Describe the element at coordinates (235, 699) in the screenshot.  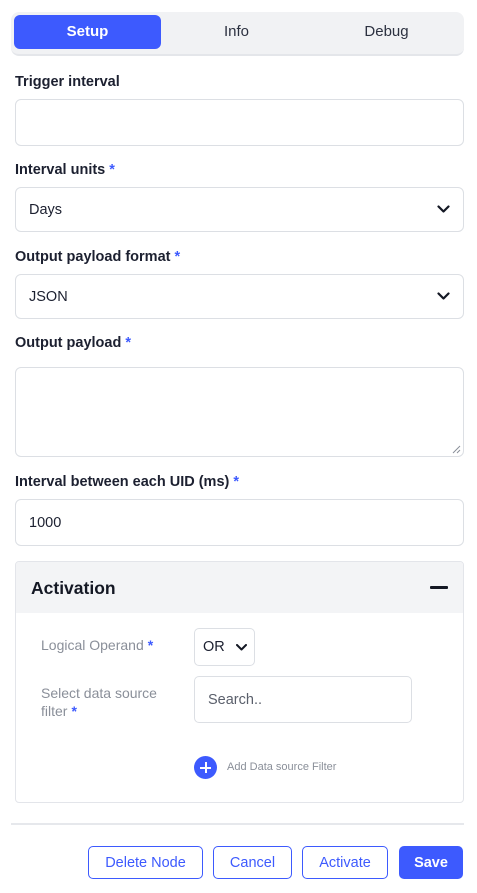
I see `data-source-search-placeholder: Search..` at that location.